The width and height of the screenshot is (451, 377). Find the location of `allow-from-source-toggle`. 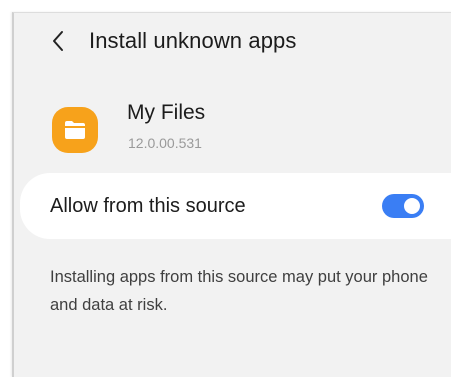

allow-from-source-toggle is located at coordinates (403, 206).